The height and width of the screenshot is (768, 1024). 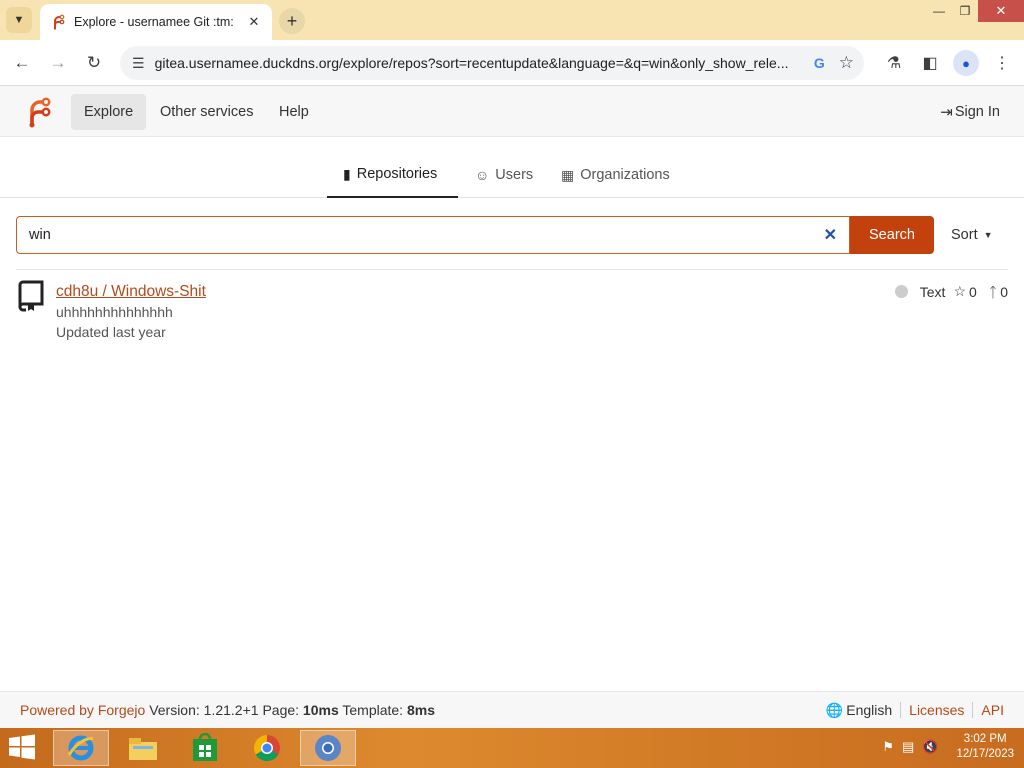 I want to click on footer-links: 🌐 English Licenses API, so click(x=915, y=710).